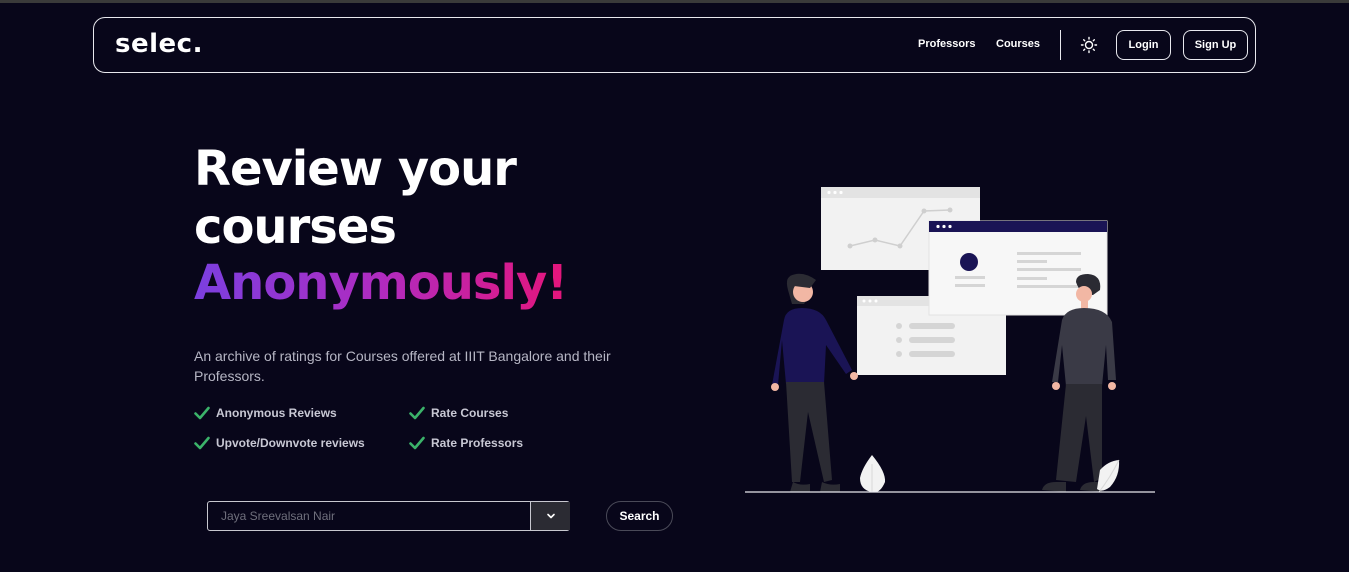 Image resolution: width=1349 pixels, height=572 pixels. What do you see at coordinates (276, 413) in the screenshot?
I see `feature-label: Anonymous Reviews` at bounding box center [276, 413].